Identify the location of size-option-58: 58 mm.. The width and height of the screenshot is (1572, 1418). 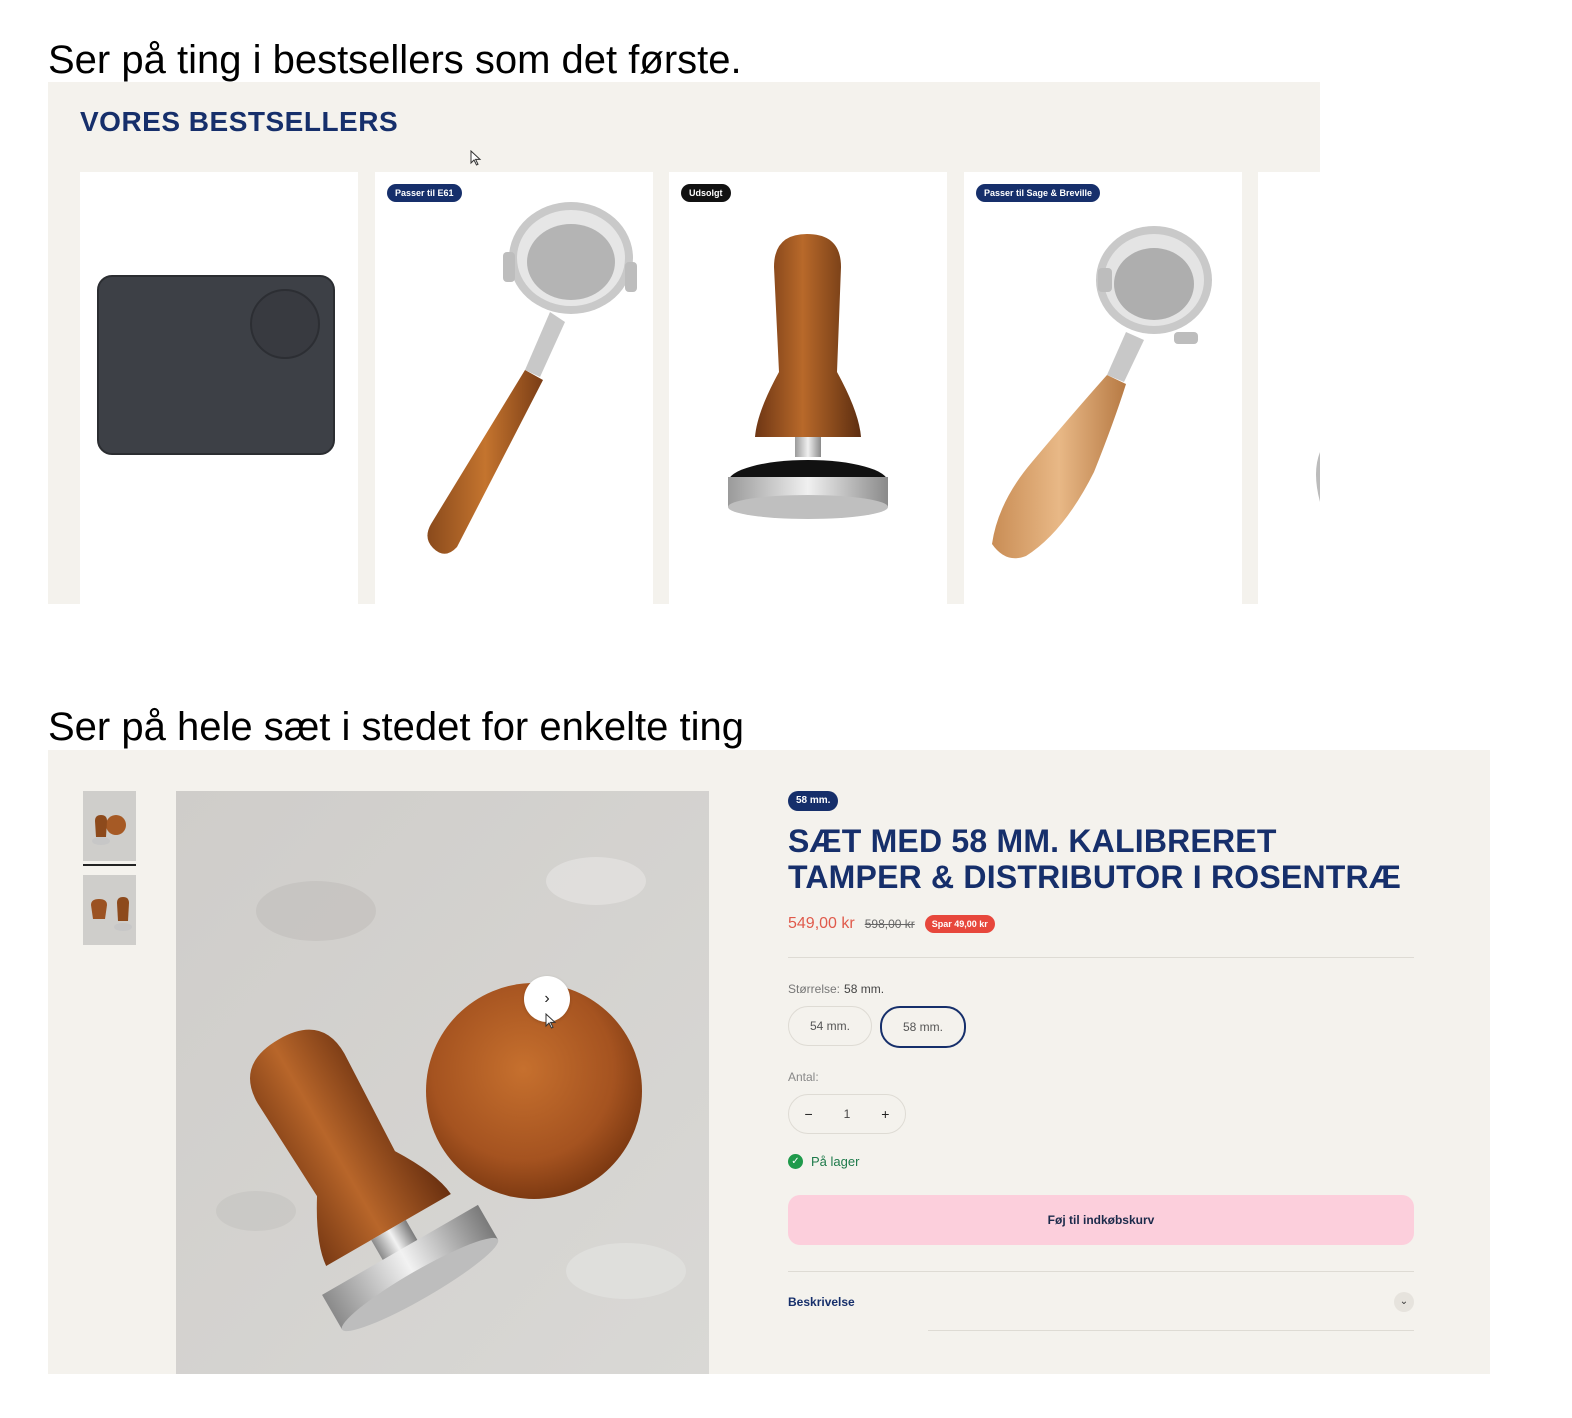
(923, 1027).